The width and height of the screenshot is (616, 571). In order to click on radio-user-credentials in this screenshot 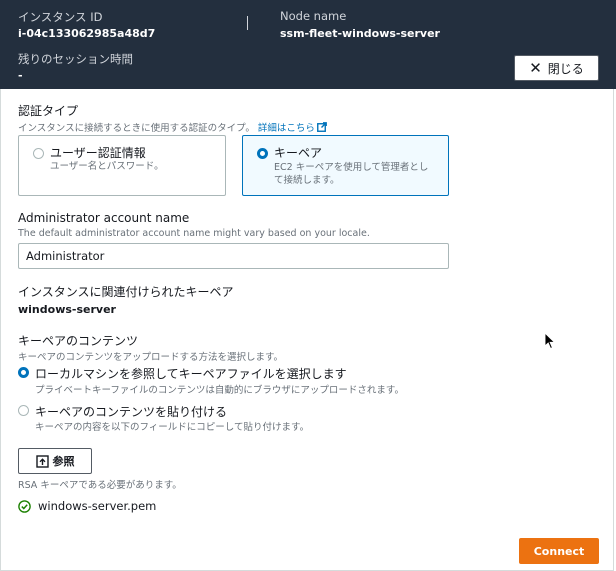, I will do `click(38, 153)`.